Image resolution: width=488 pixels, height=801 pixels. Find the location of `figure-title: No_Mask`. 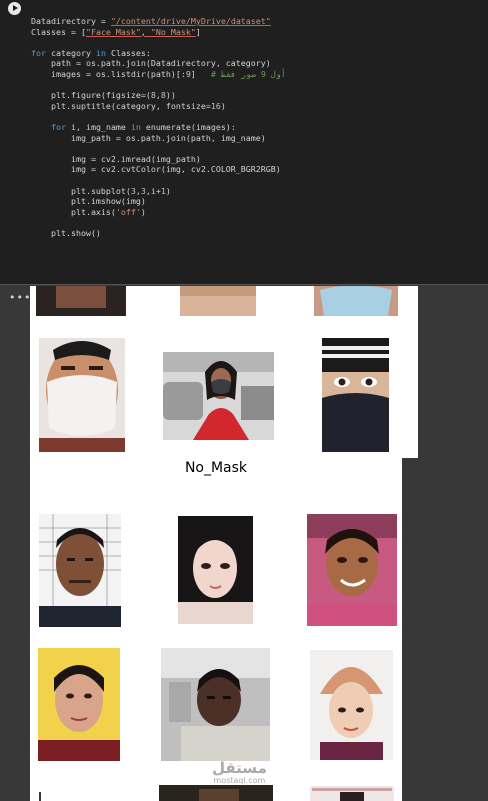

figure-title: No_Mask is located at coordinates (216, 468).